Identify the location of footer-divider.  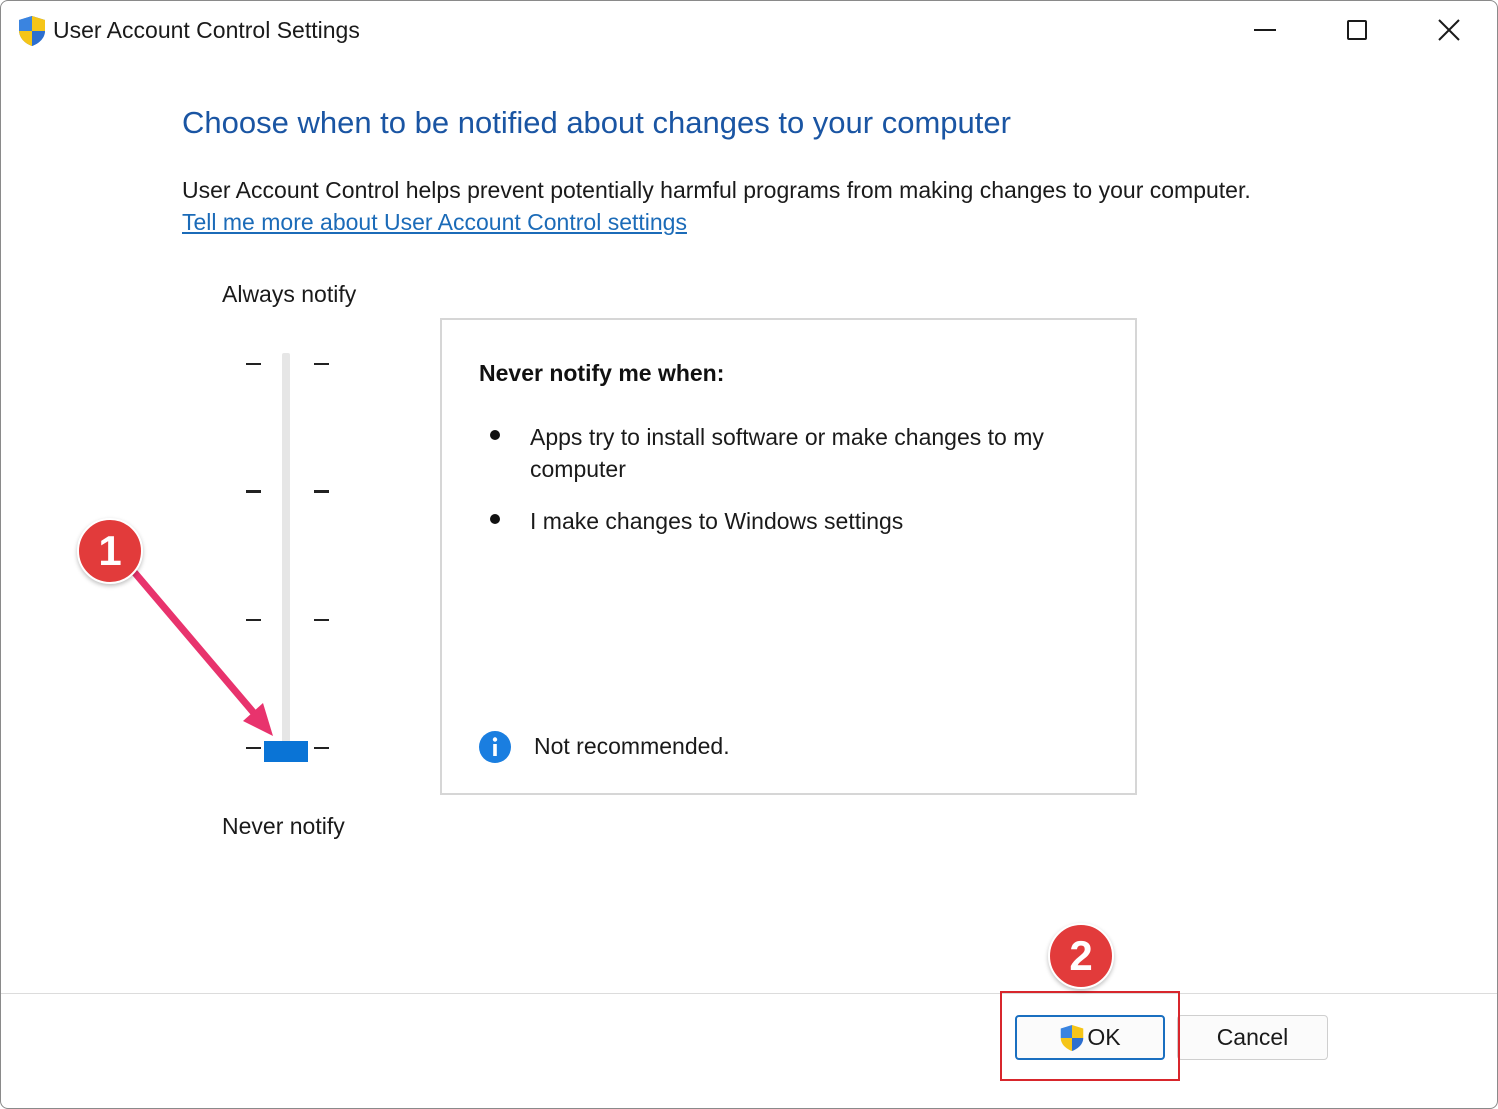
(749, 993).